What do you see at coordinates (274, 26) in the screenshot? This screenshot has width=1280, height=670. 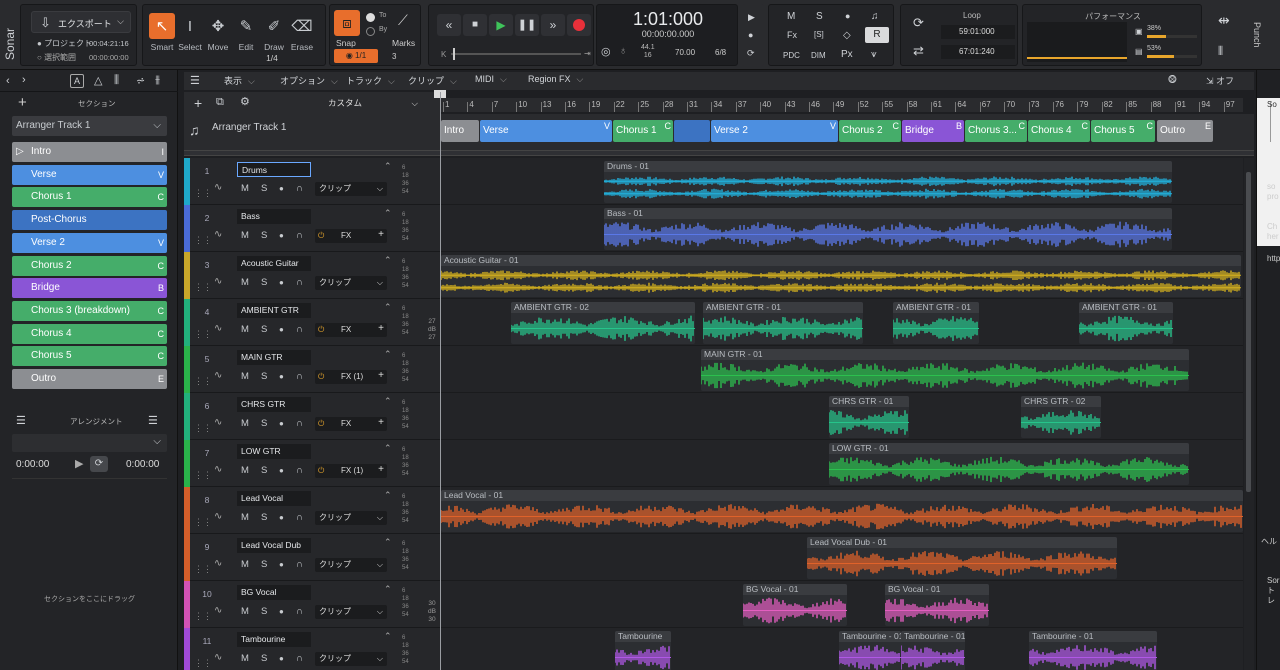 I see `draw-tool-icon: ✐` at bounding box center [274, 26].